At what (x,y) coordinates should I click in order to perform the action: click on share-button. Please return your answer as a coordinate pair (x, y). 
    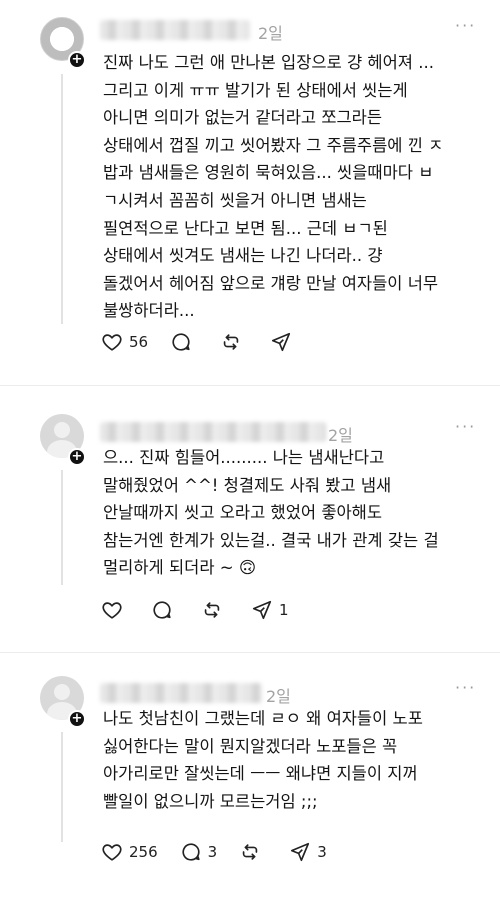
    Looking at the image, I should click on (284, 342).